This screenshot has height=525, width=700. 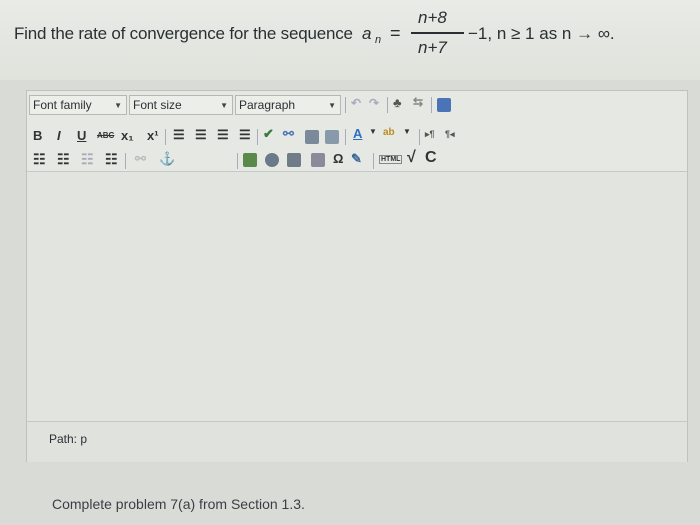 What do you see at coordinates (81, 135) in the screenshot?
I see `underline-button: U` at bounding box center [81, 135].